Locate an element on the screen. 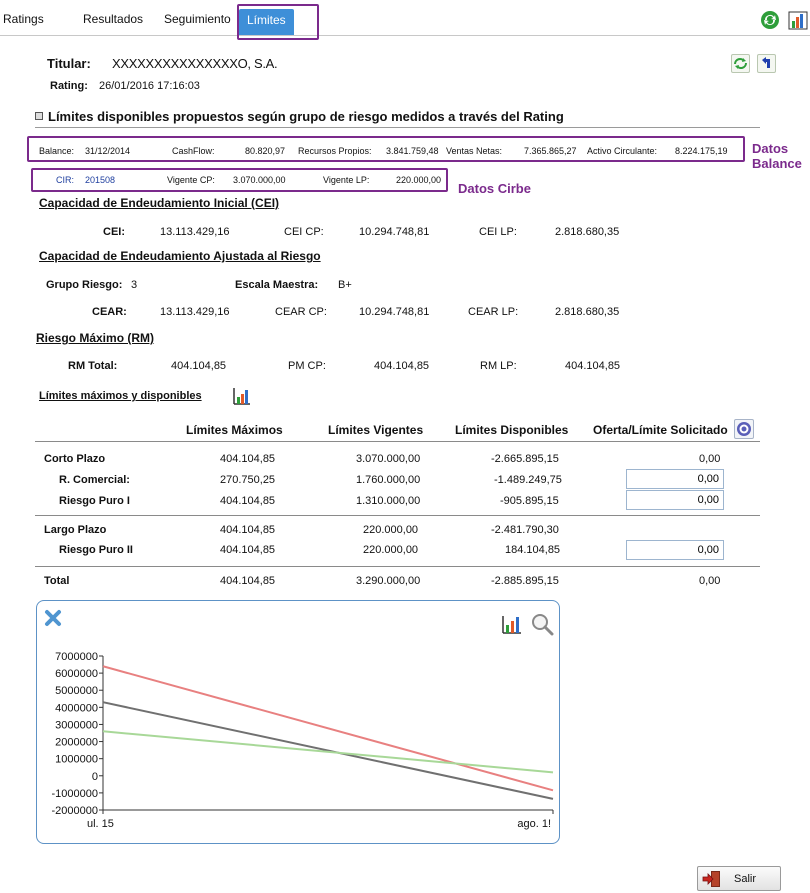 This screenshot has width=810, height=893. table-divider-total is located at coordinates (397, 566).